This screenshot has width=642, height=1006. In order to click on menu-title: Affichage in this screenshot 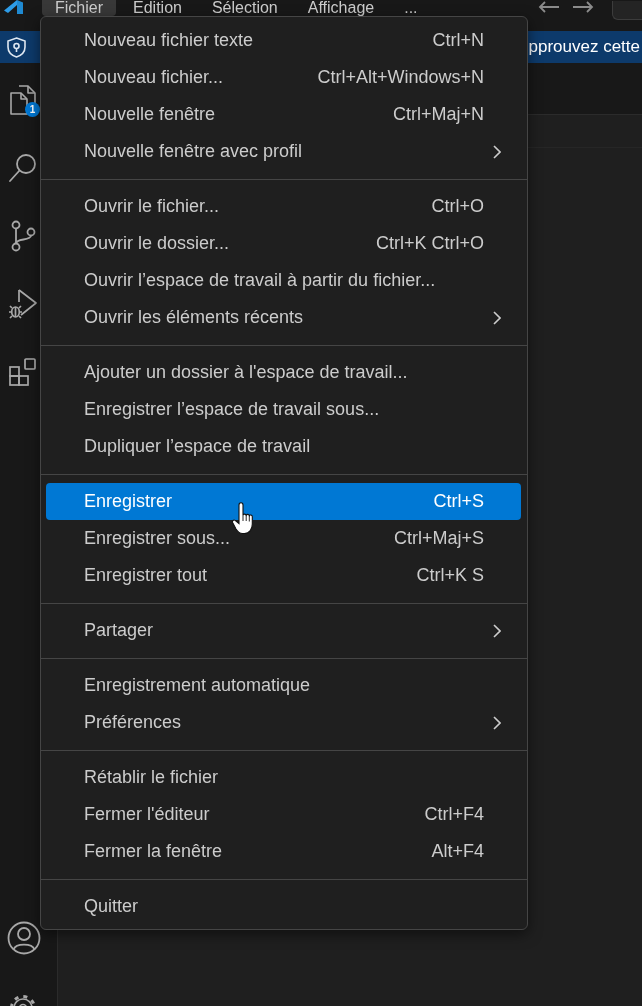, I will do `click(341, 8)`.